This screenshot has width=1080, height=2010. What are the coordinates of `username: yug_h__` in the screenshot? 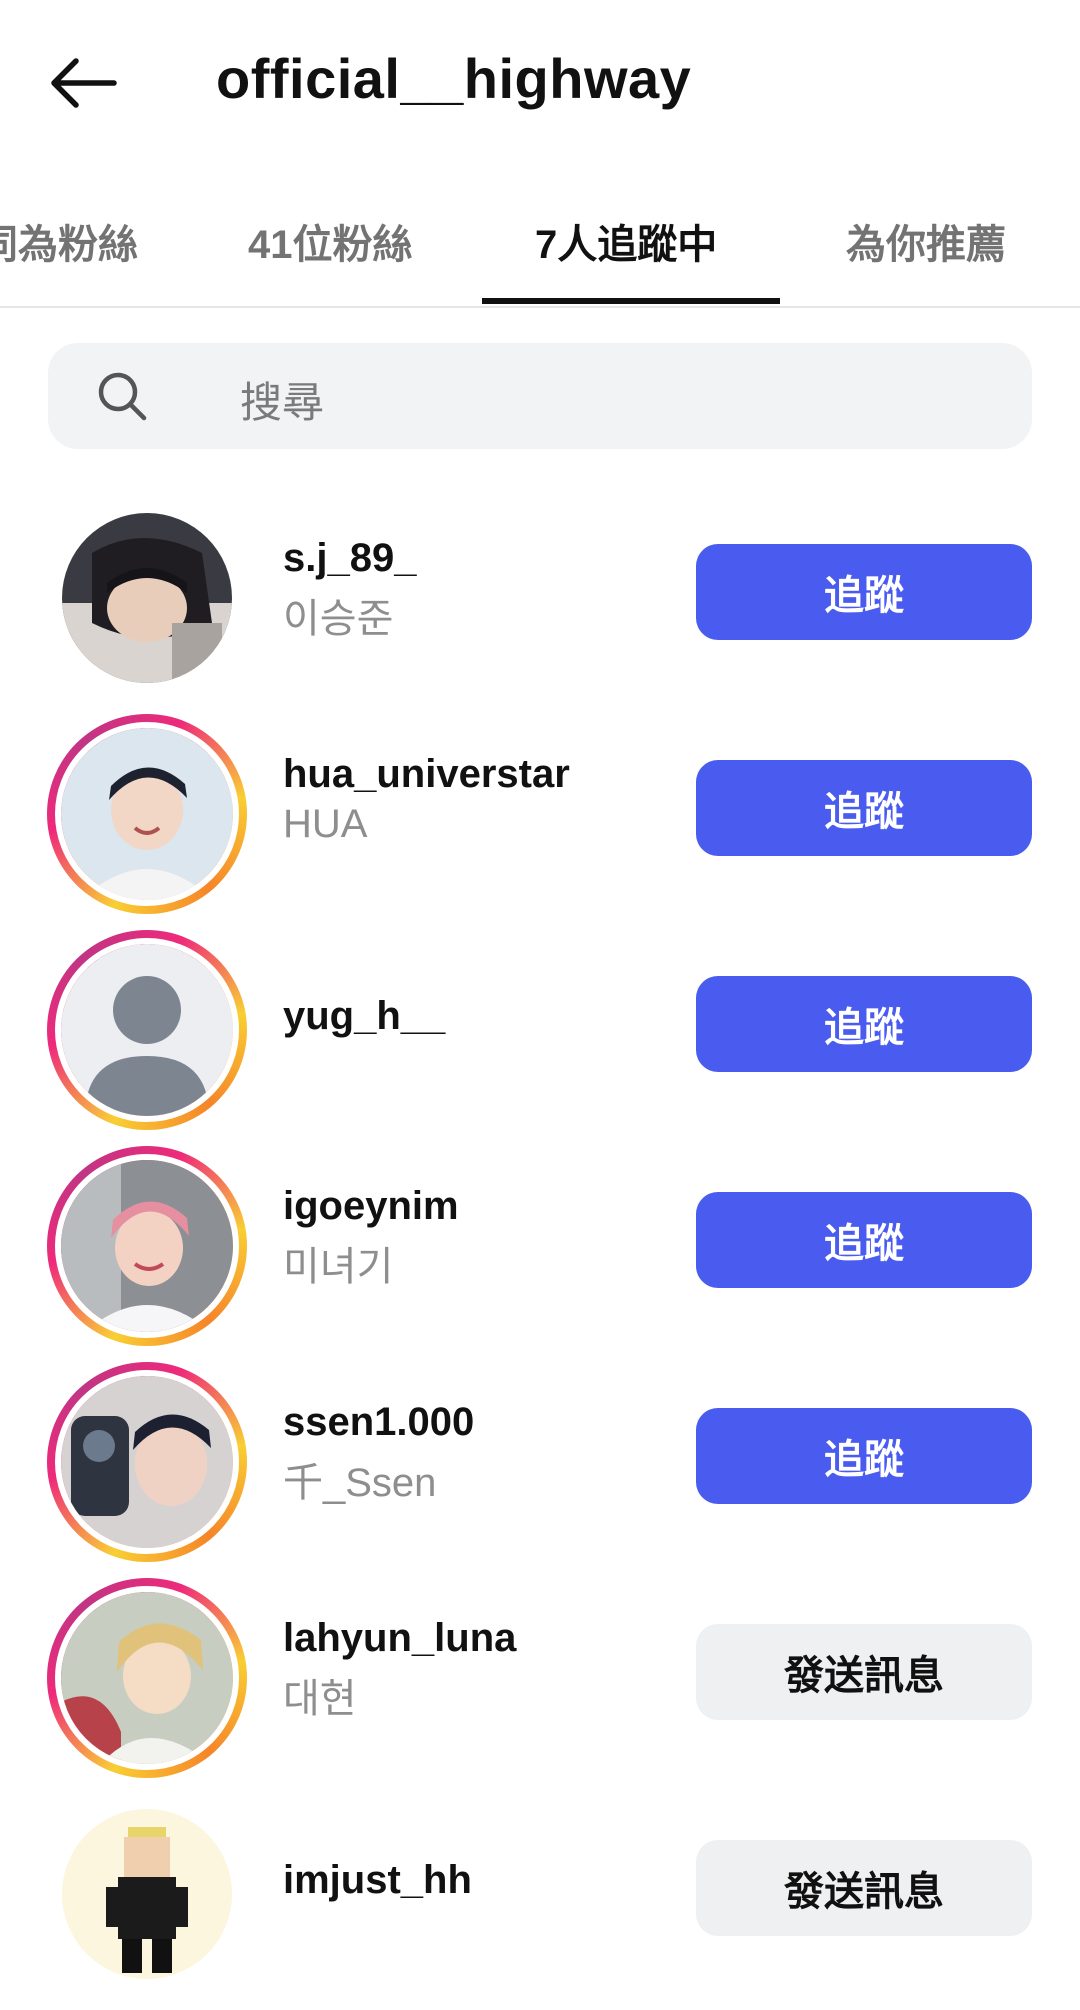 It's located at (364, 1016).